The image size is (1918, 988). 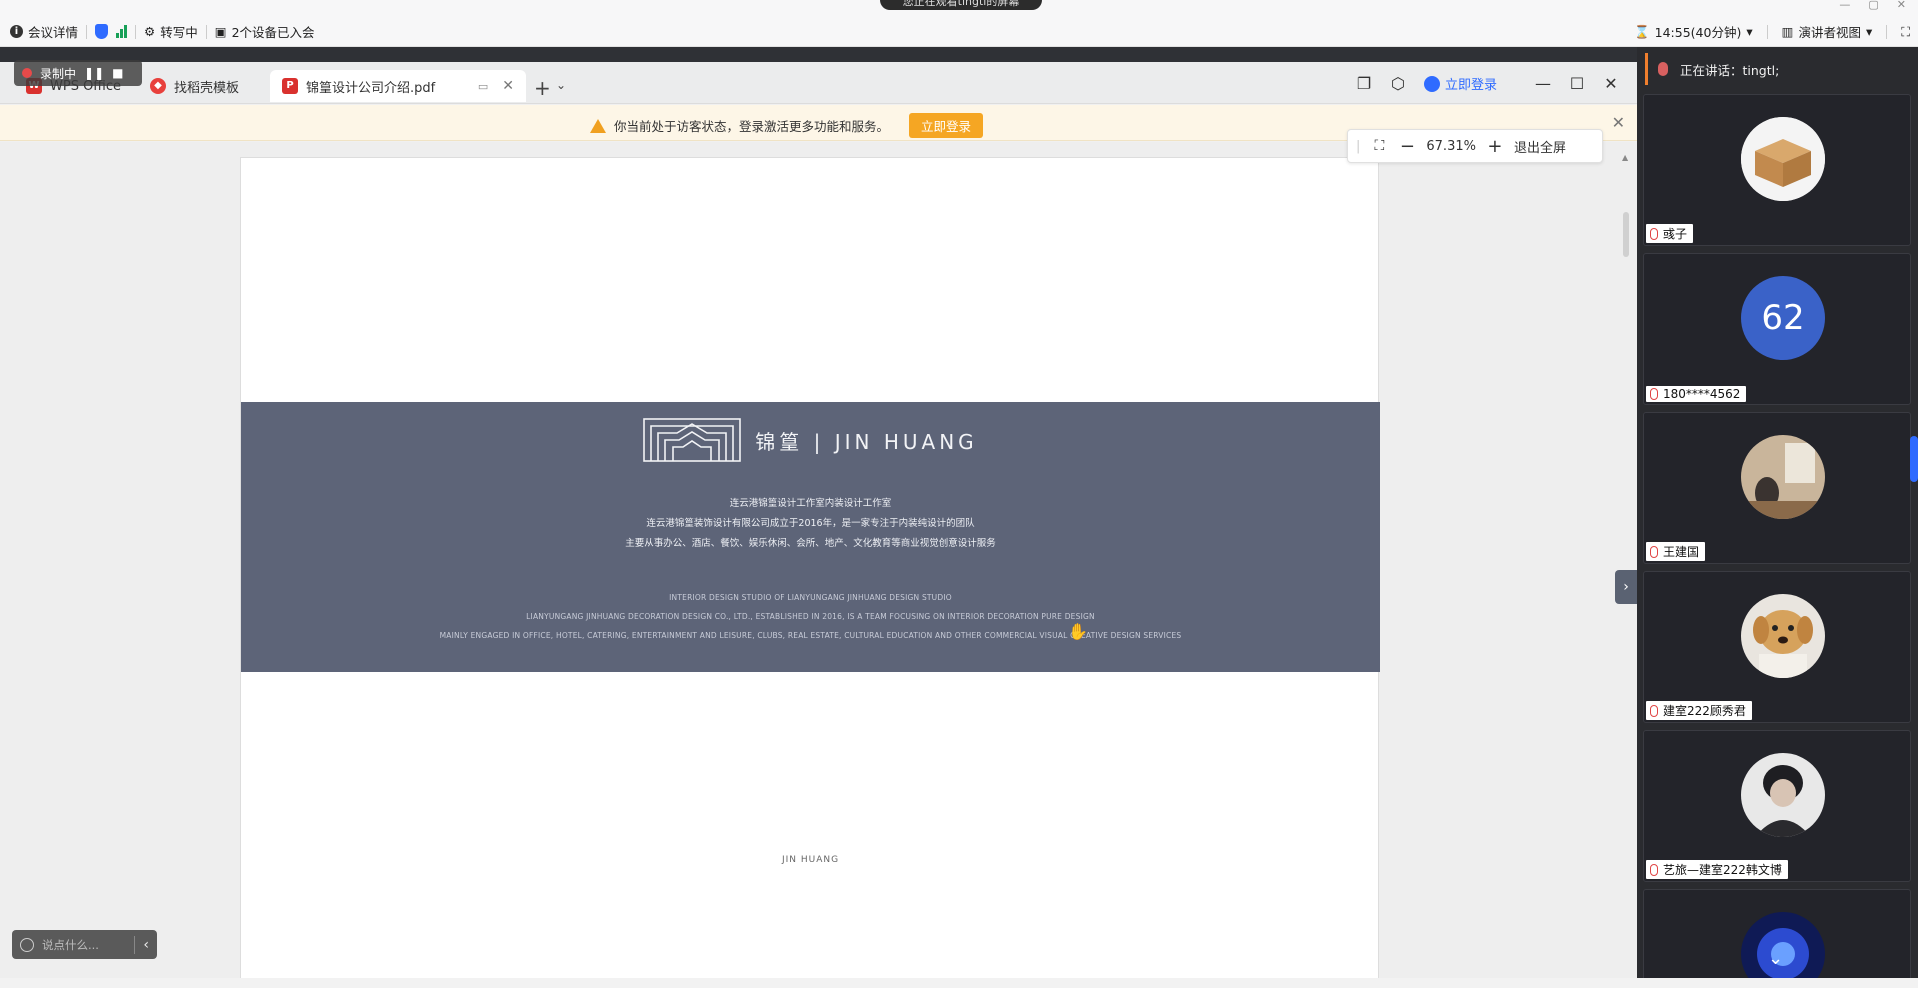 I want to click on participant-card: 62 180****4562, so click(x=1777, y=329).